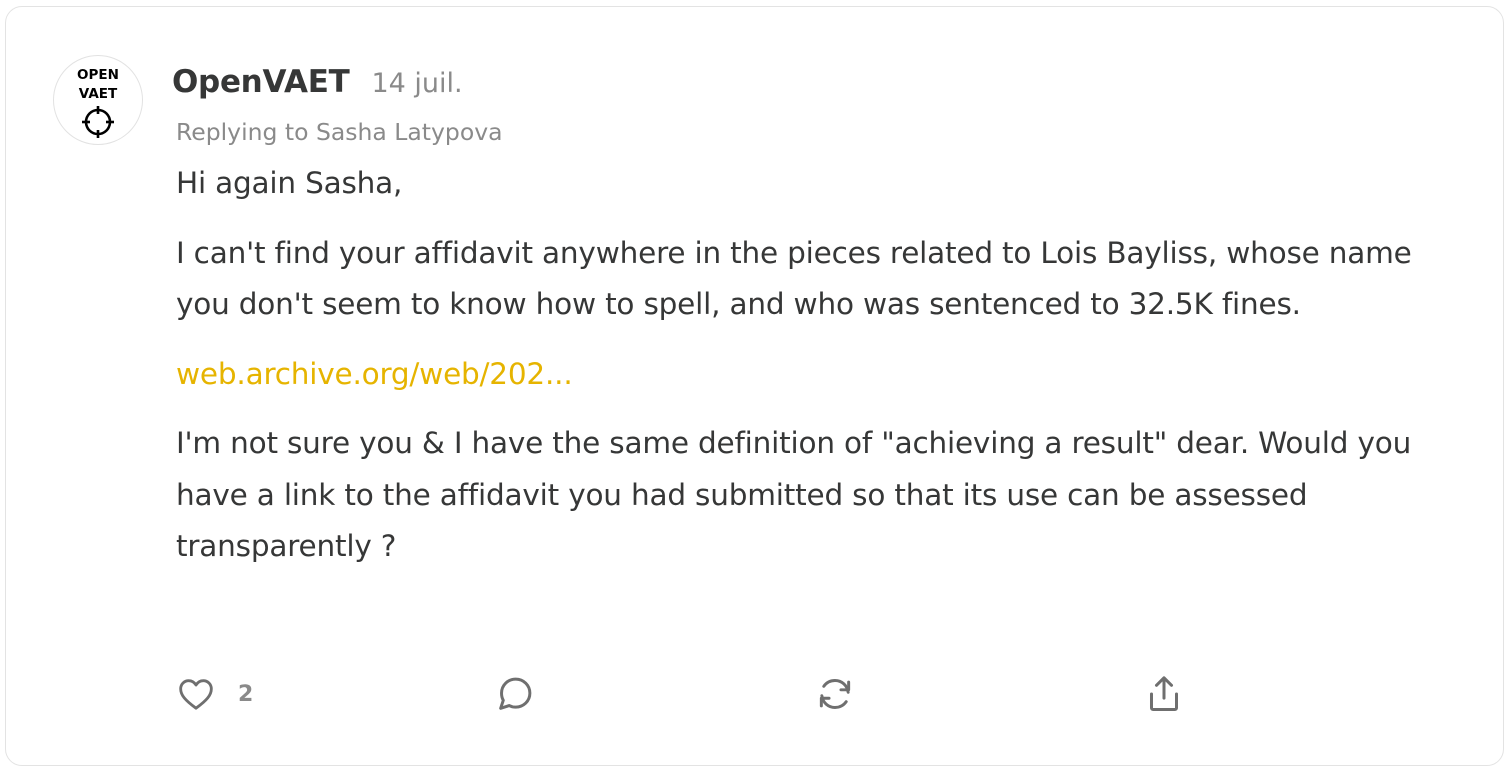  I want to click on restack-button, so click(835, 694).